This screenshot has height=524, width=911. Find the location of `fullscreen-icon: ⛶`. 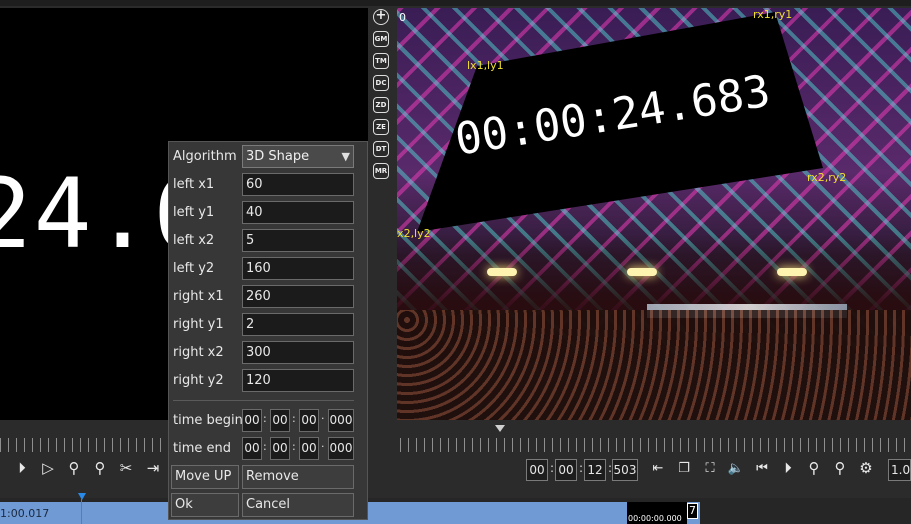

fullscreen-icon: ⛶ is located at coordinates (710, 469).